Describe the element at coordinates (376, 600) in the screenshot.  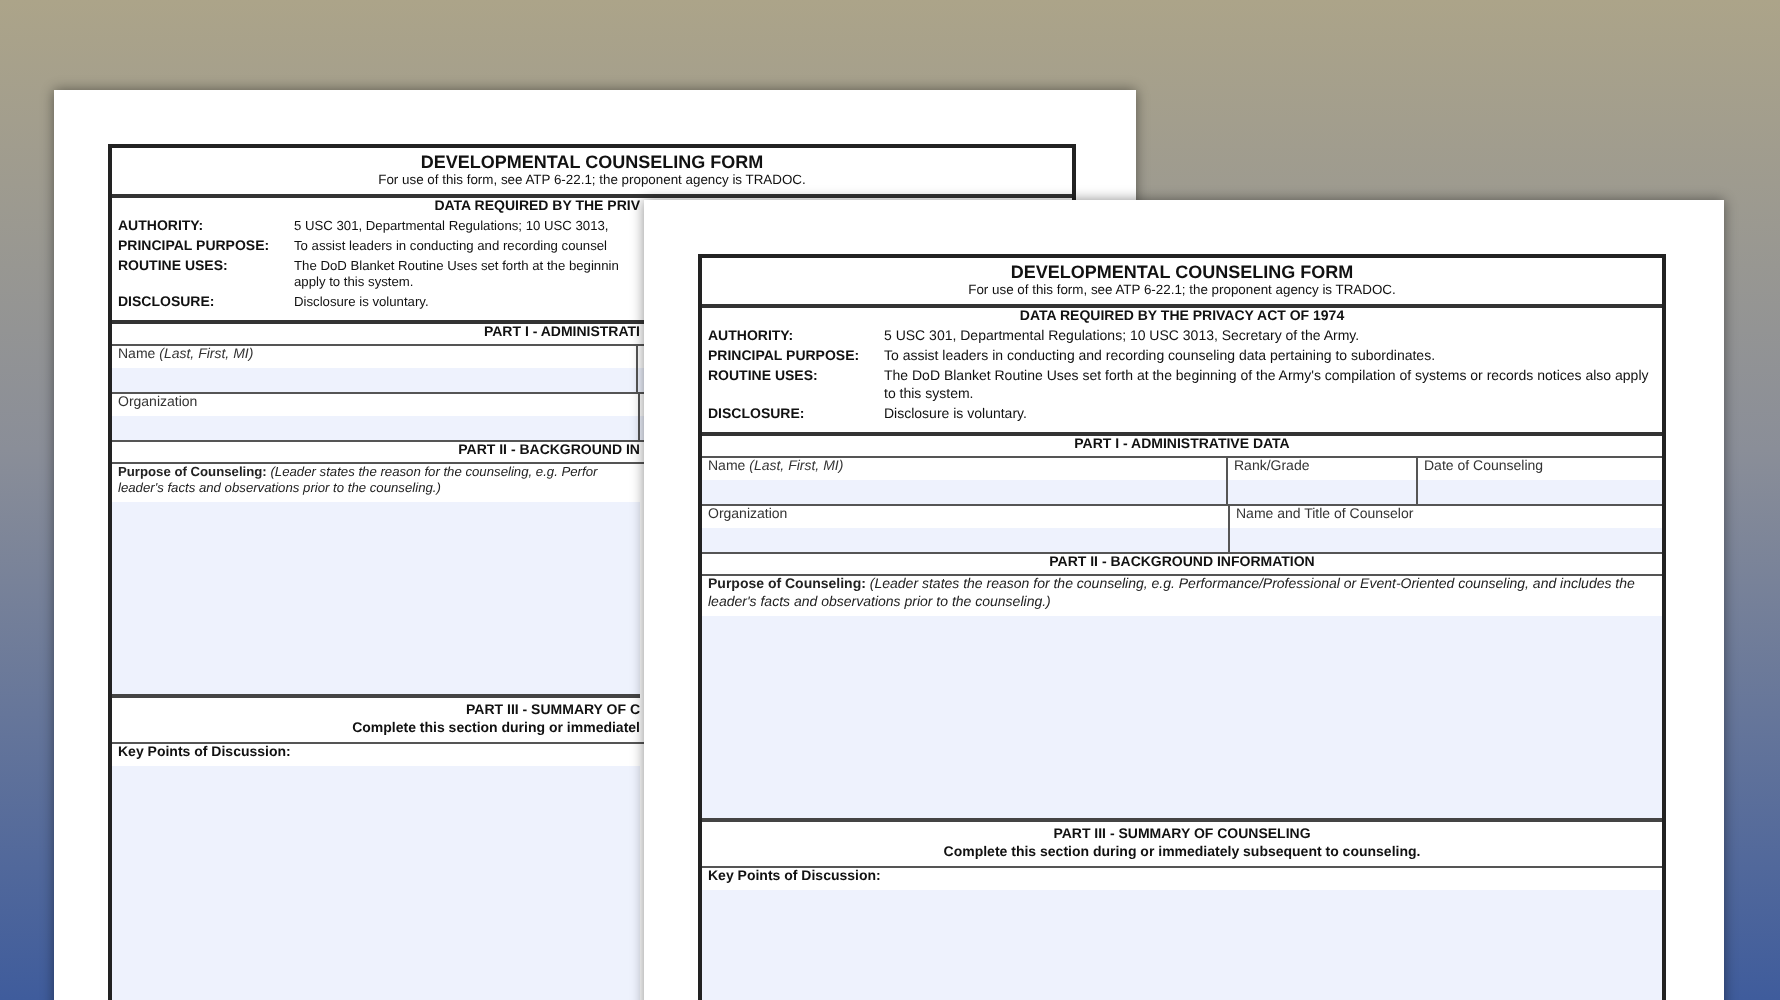
I see `text-area` at that location.